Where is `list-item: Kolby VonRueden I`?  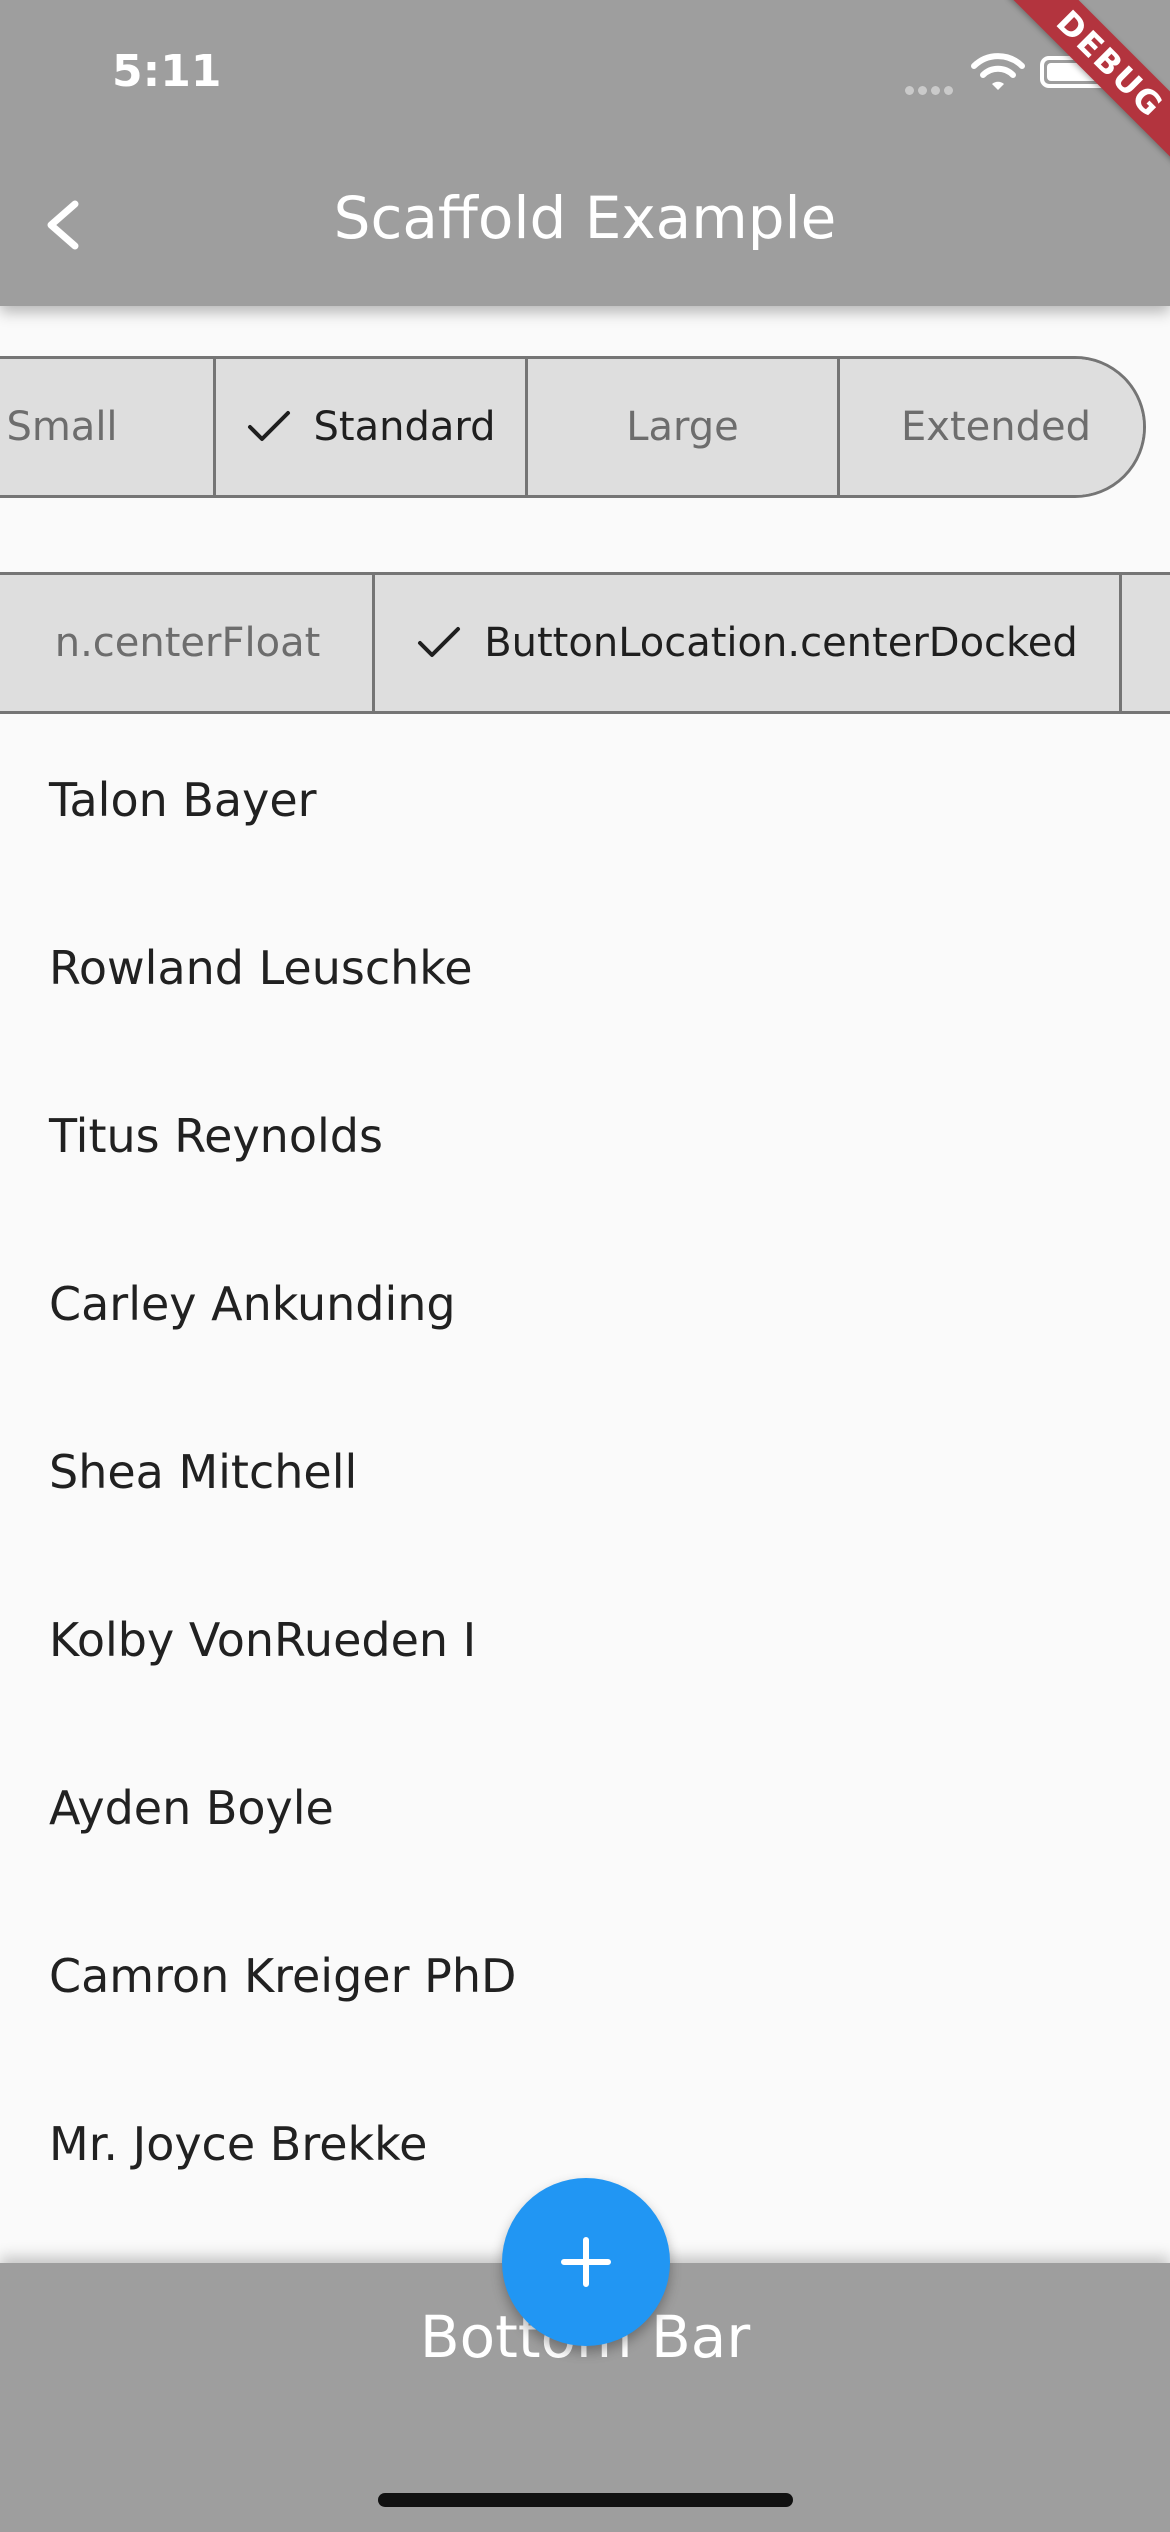
list-item: Kolby VonRueden I is located at coordinates (585, 1640).